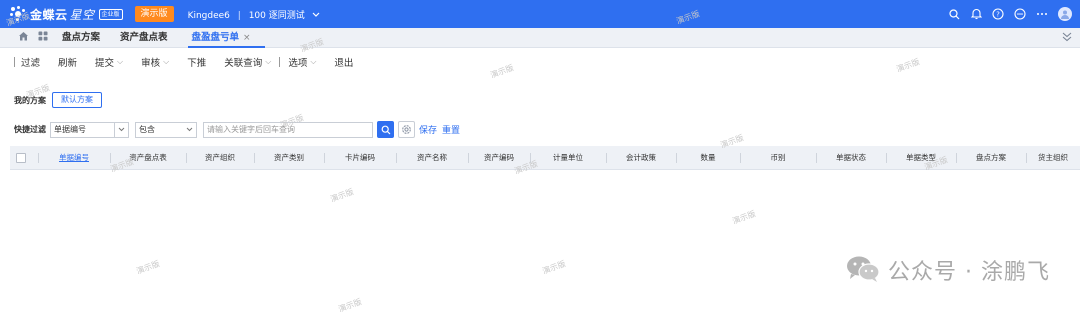 Image resolution: width=1080 pixels, height=315 pixels. What do you see at coordinates (77, 100) in the screenshot?
I see `default-scheme-button: 默认方案` at bounding box center [77, 100].